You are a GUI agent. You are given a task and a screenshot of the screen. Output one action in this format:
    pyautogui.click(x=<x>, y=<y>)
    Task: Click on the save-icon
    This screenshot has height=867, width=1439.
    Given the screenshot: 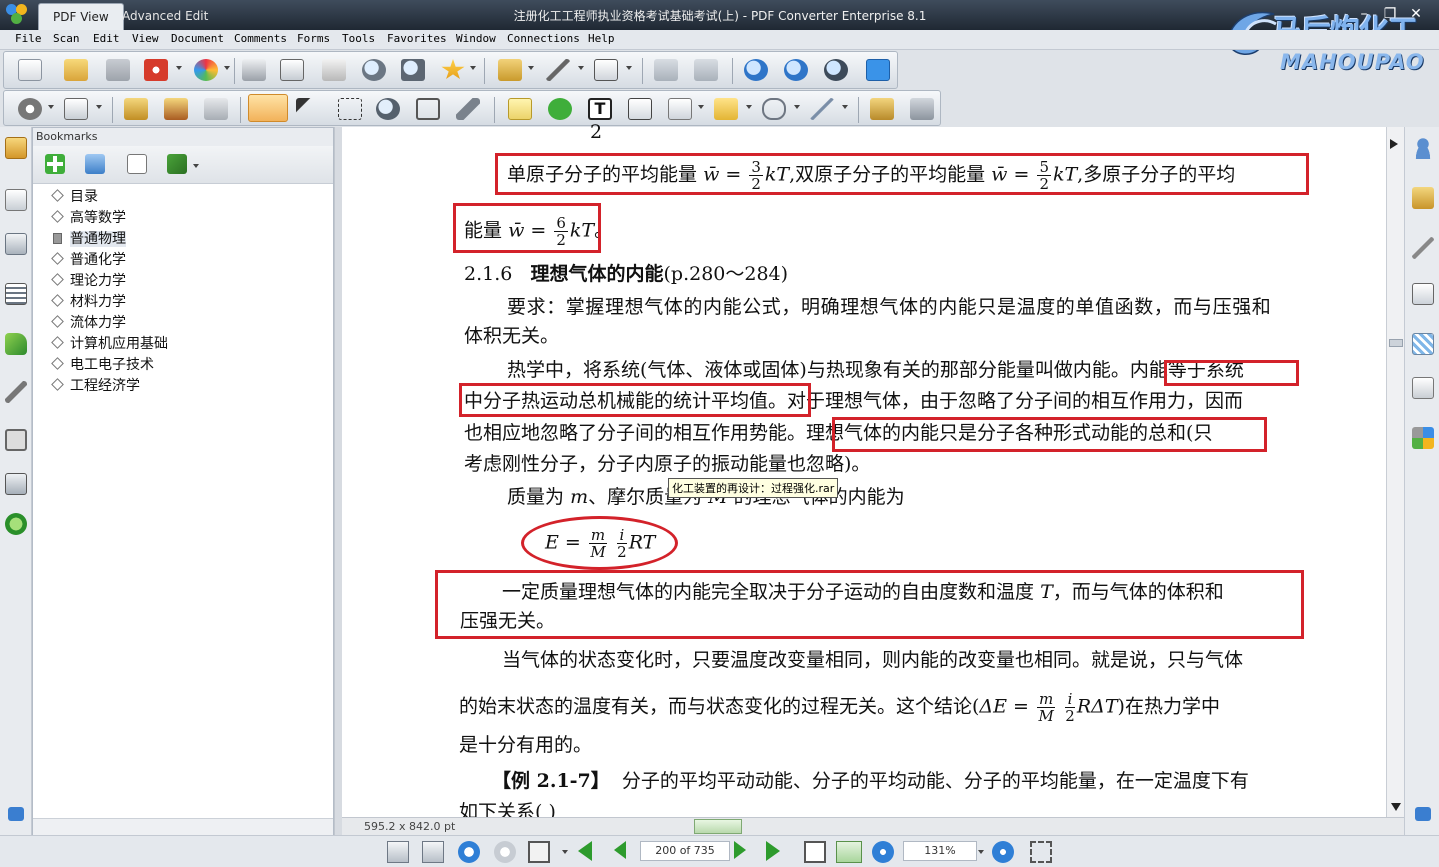 What is the action you would take?
    pyautogui.click(x=118, y=70)
    